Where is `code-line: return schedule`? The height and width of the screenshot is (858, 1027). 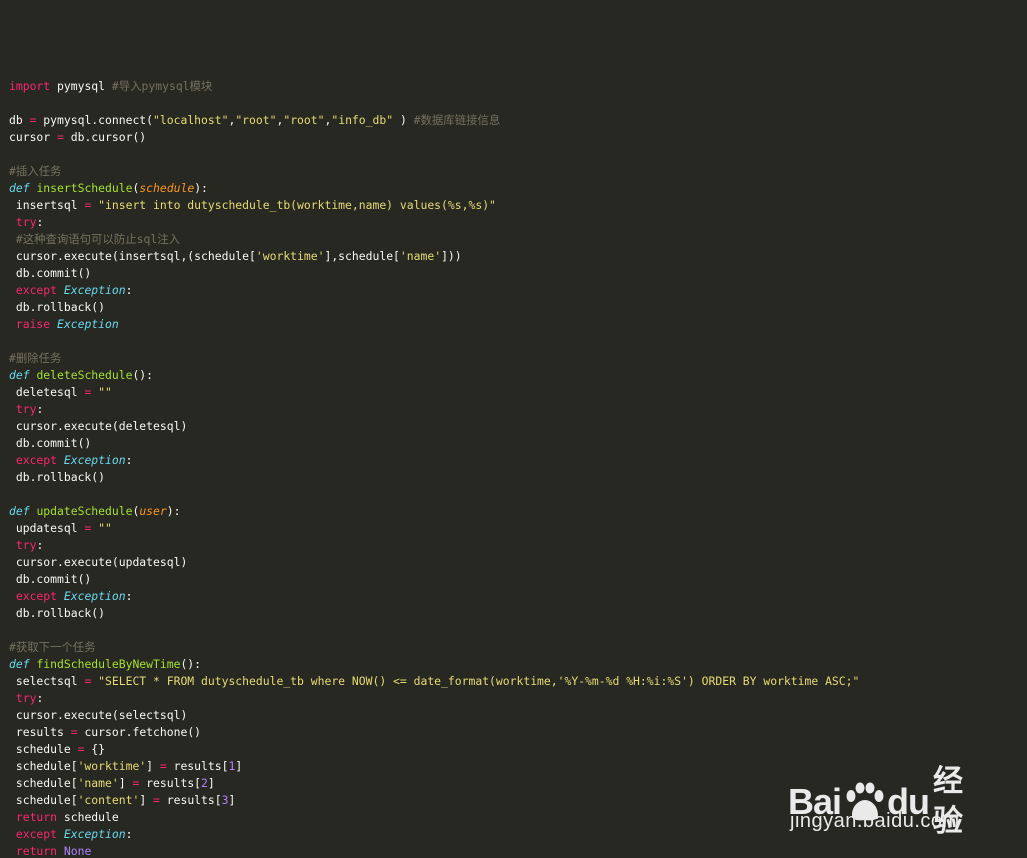
code-line: return schedule is located at coordinates (434, 817).